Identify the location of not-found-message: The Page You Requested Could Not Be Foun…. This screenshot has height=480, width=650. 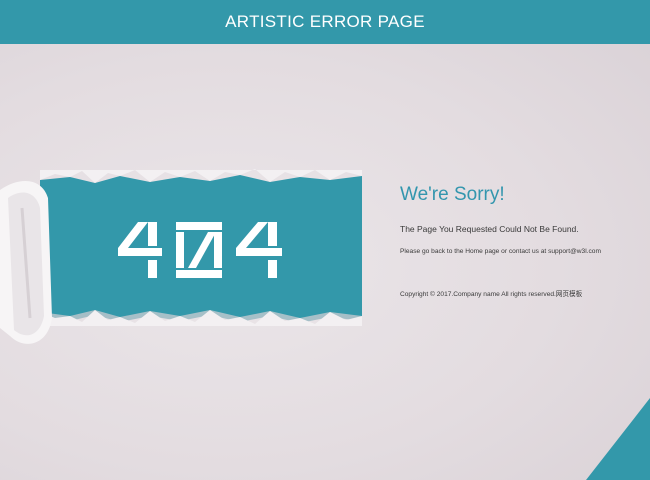
(489, 229).